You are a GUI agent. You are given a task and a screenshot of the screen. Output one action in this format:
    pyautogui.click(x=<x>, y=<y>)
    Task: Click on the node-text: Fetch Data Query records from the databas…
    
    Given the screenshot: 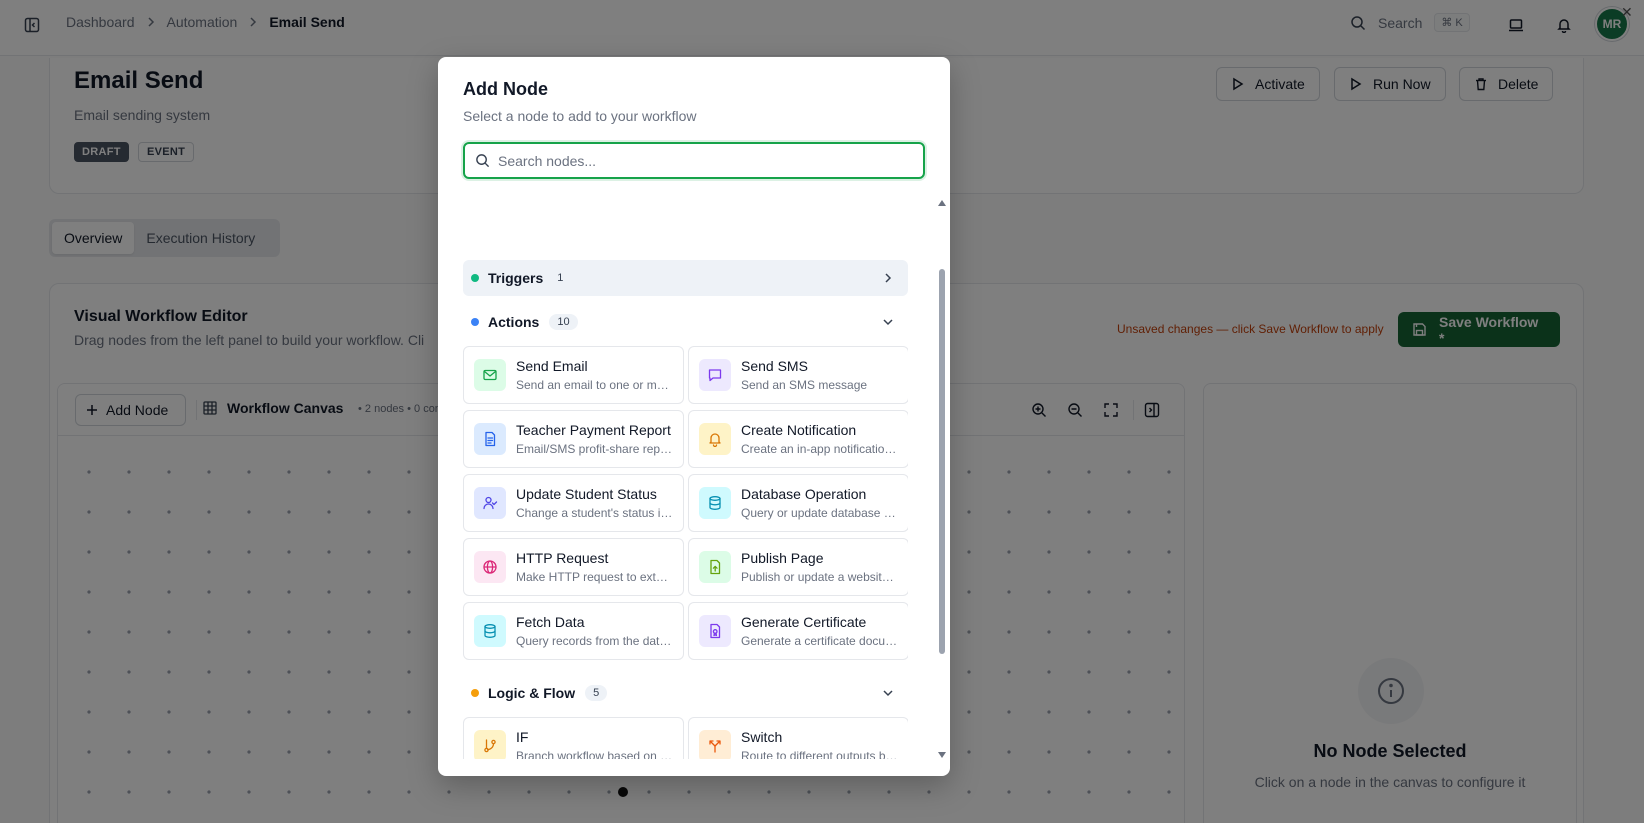 What is the action you would take?
    pyautogui.click(x=594, y=631)
    